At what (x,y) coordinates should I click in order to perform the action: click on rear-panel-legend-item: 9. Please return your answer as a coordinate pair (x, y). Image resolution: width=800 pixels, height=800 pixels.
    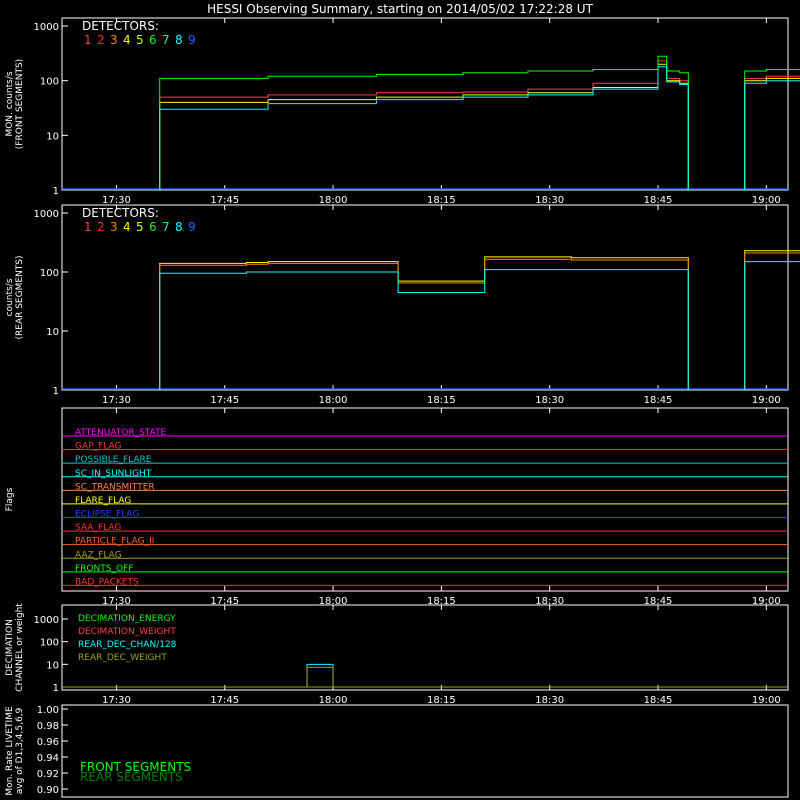
    Looking at the image, I should click on (192, 227).